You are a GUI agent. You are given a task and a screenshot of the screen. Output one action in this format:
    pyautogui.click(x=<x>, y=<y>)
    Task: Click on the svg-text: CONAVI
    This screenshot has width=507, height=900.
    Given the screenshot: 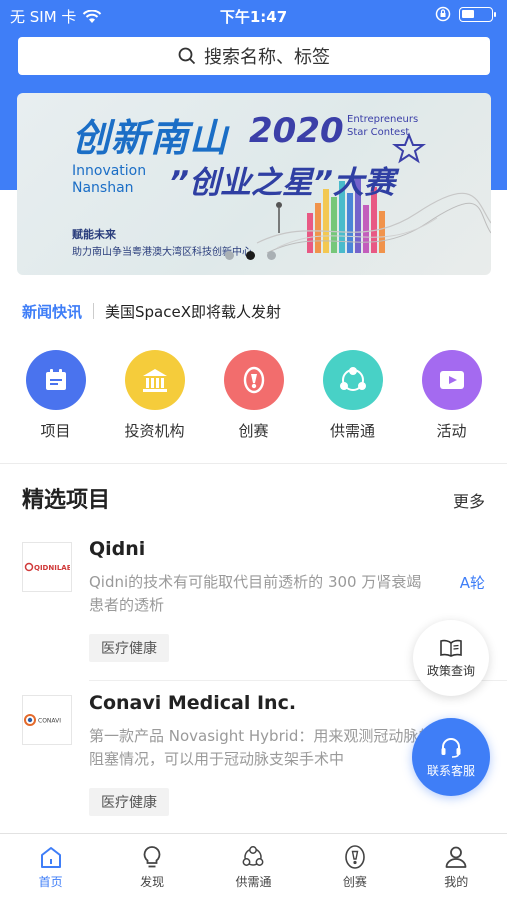 What is the action you would take?
    pyautogui.click(x=49, y=721)
    